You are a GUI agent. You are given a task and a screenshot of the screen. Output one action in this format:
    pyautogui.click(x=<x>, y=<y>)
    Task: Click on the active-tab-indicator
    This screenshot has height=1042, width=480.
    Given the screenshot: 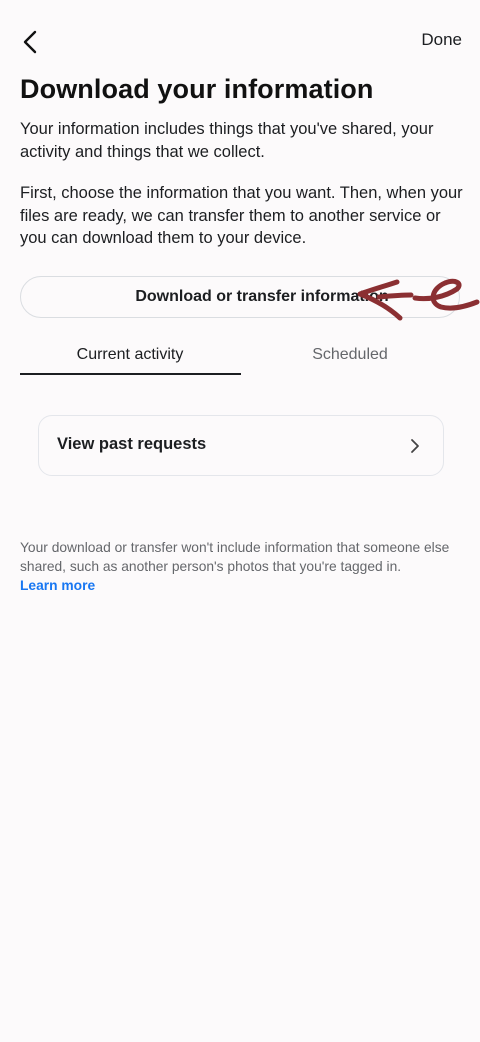 What is the action you would take?
    pyautogui.click(x=130, y=374)
    